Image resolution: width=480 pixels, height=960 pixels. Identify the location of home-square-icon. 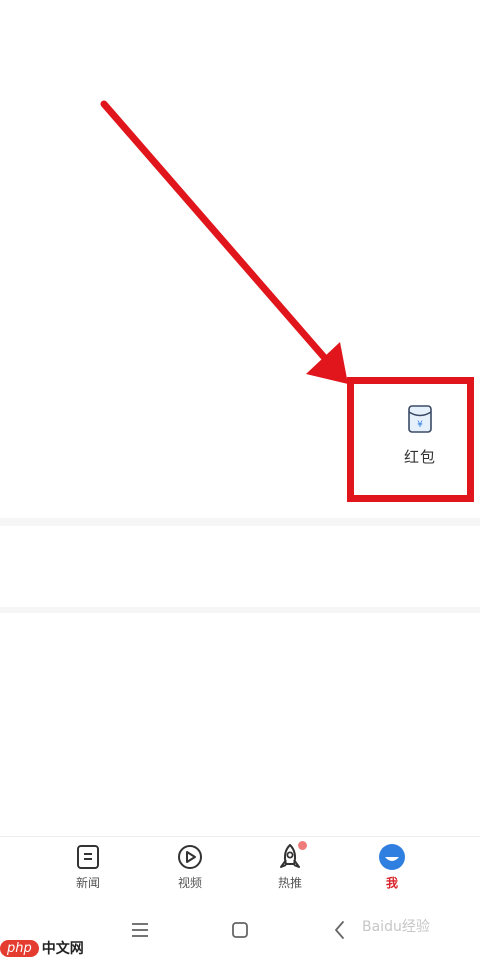
(240, 930).